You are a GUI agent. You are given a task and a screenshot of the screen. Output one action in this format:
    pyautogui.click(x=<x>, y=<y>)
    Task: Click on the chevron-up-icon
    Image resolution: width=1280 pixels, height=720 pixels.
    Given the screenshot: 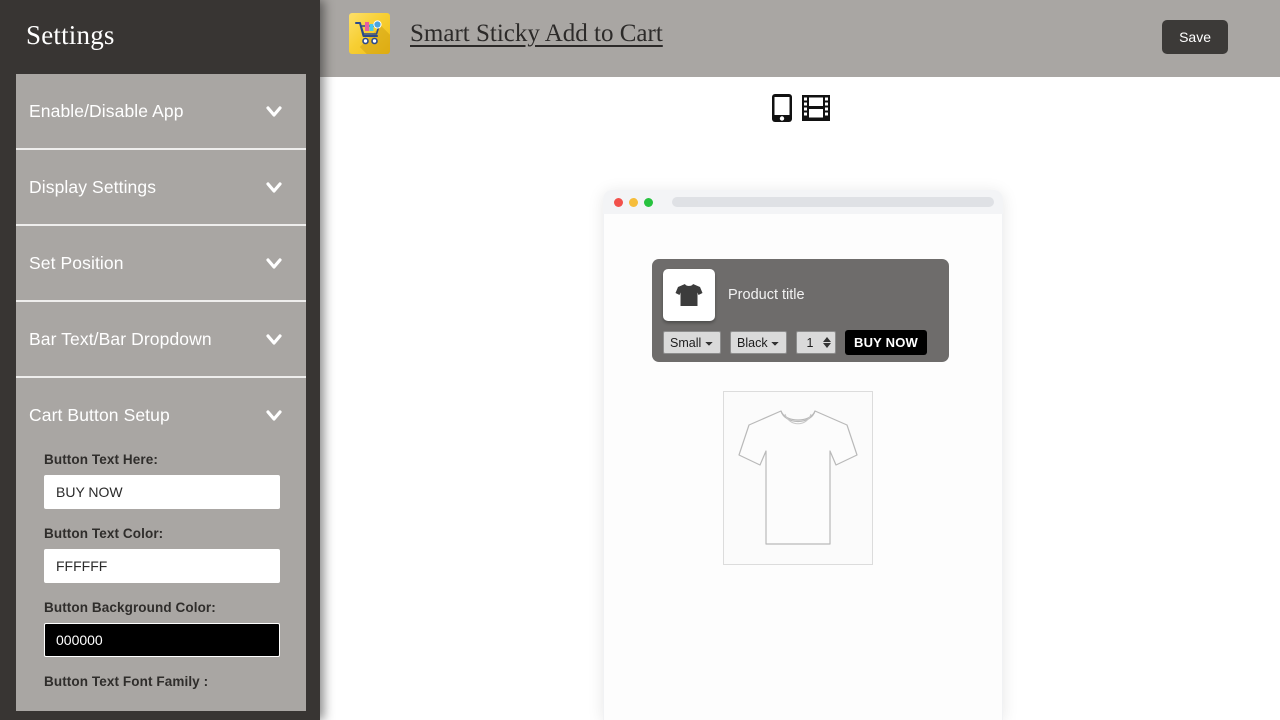 What is the action you would take?
    pyautogui.click(x=274, y=415)
    